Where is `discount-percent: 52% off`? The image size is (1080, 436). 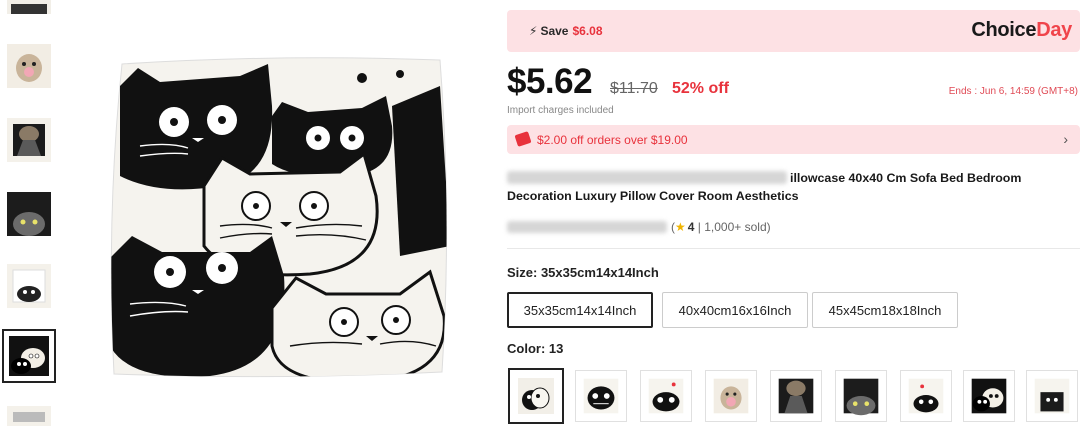 discount-percent: 52% off is located at coordinates (700, 88).